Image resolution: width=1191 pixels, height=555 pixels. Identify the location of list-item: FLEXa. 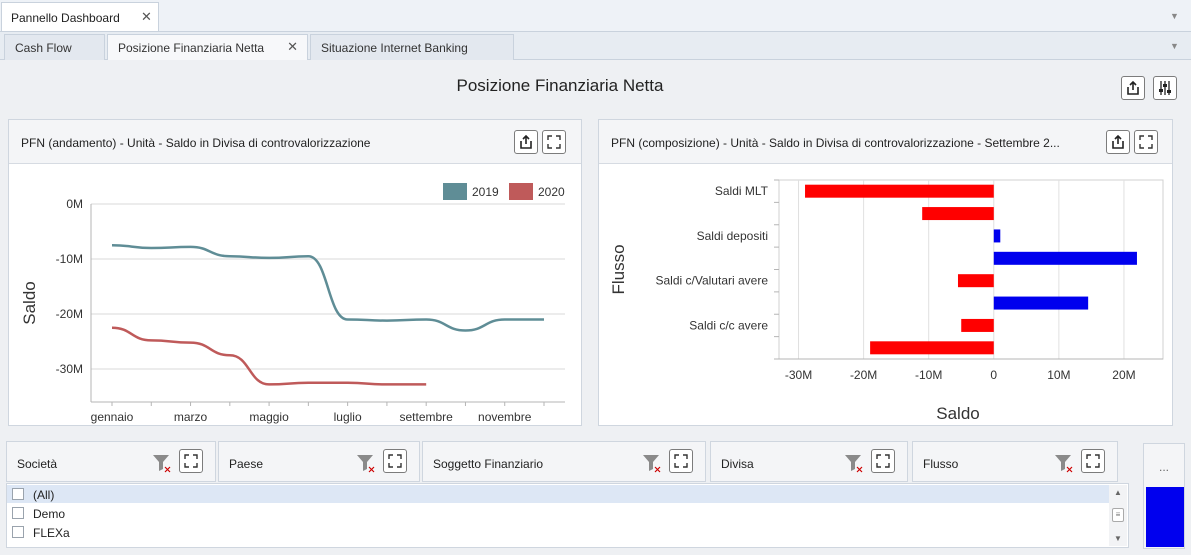
(558, 532).